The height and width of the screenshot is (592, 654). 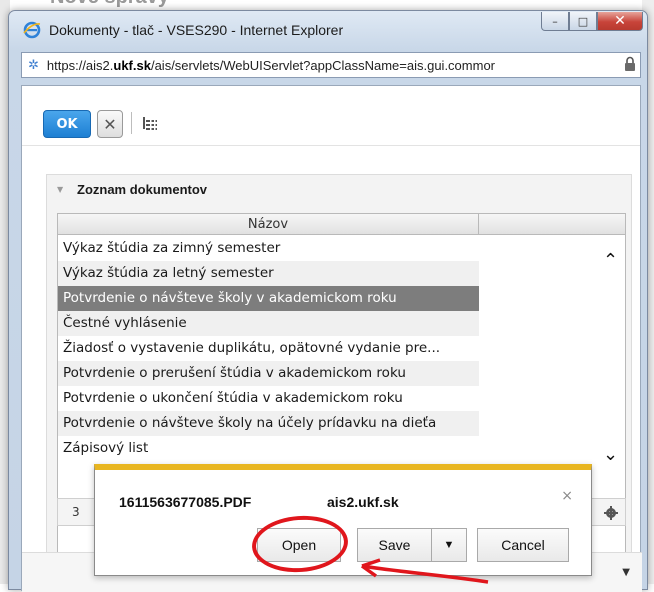 What do you see at coordinates (620, 21) in the screenshot?
I see `close-button: ✕` at bounding box center [620, 21].